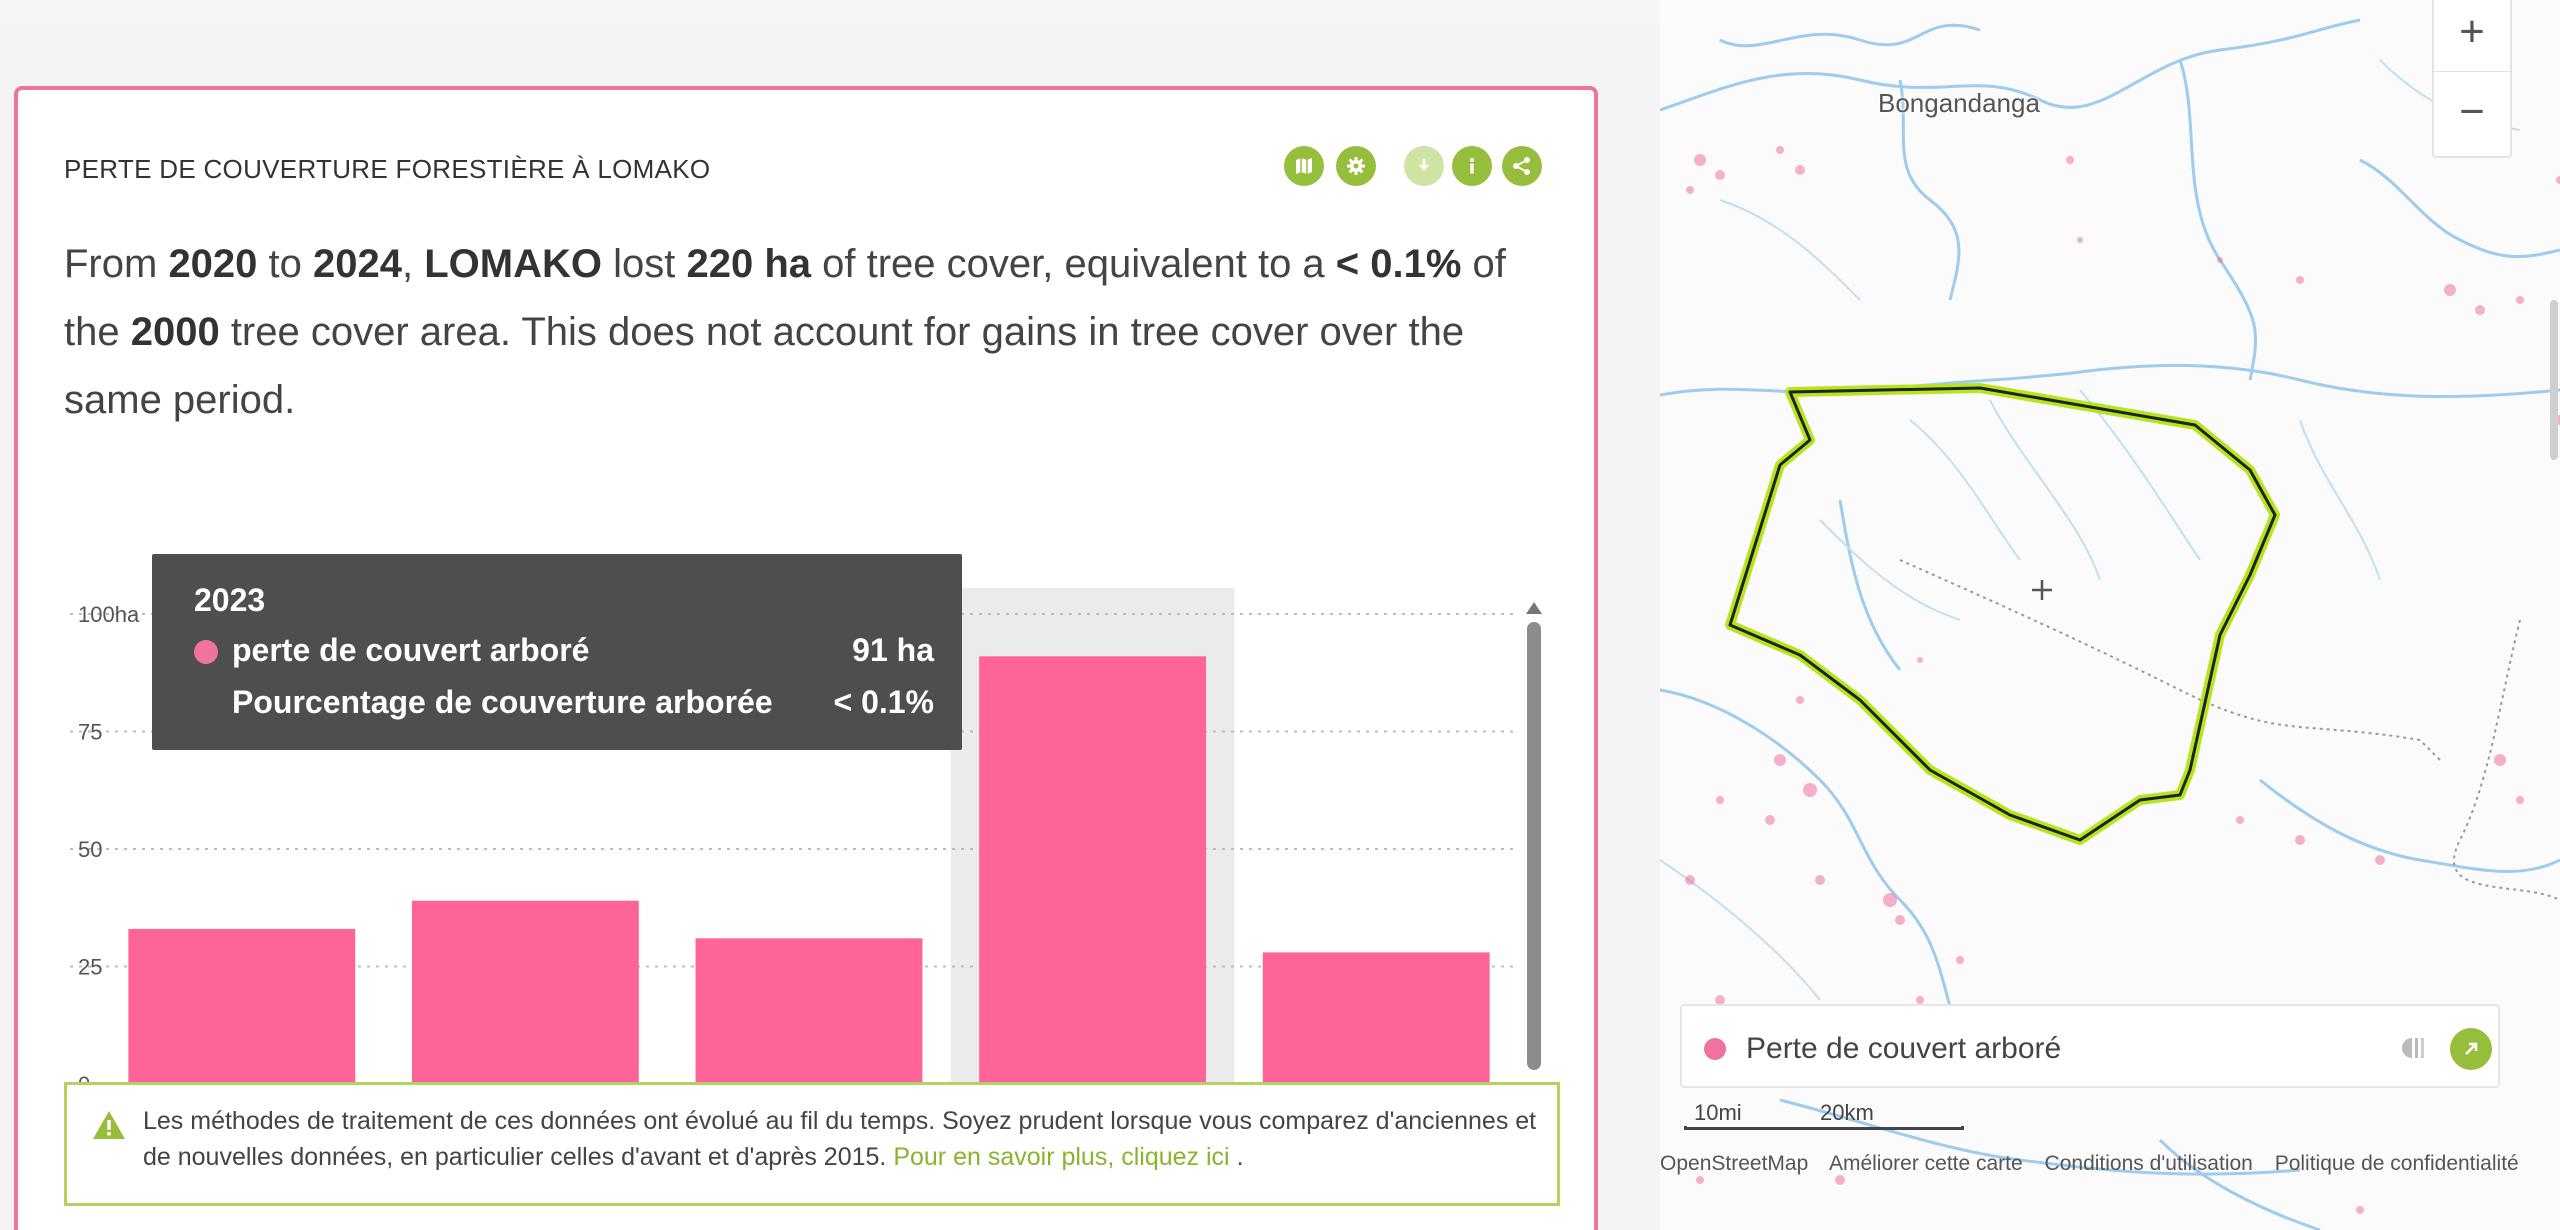 This screenshot has width=2560, height=1230. I want to click on loss-value: 220 ha, so click(749, 264).